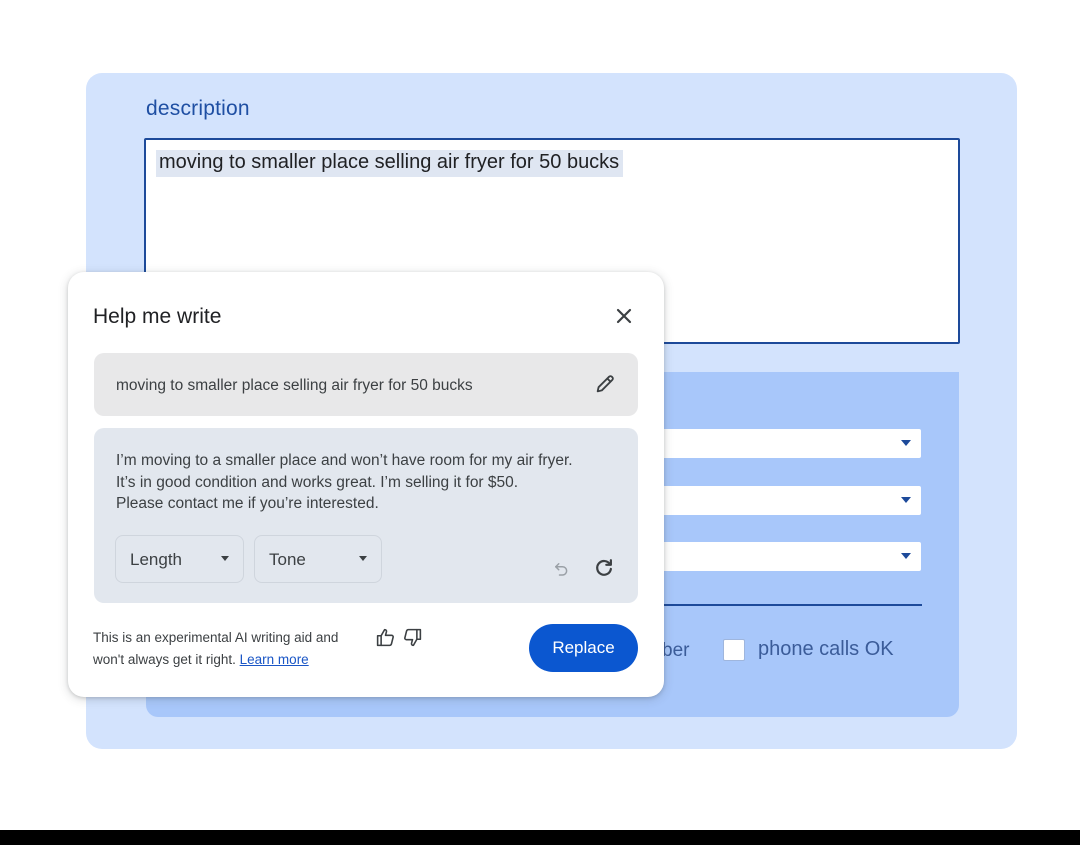  Describe the element at coordinates (287, 559) in the screenshot. I see `tone-label: Tone` at that location.